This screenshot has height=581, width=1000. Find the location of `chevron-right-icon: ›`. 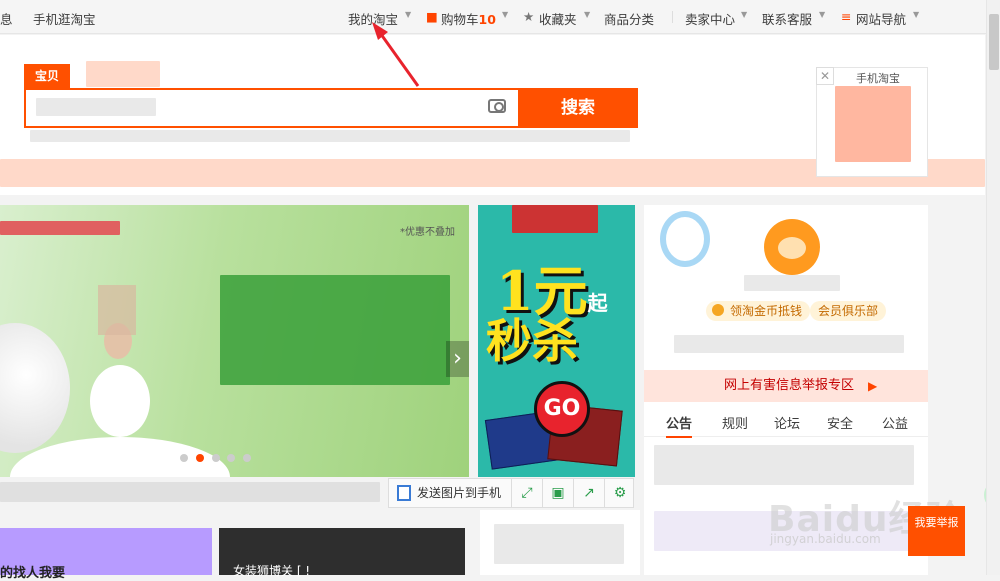

chevron-right-icon: › is located at coordinates (457, 359).